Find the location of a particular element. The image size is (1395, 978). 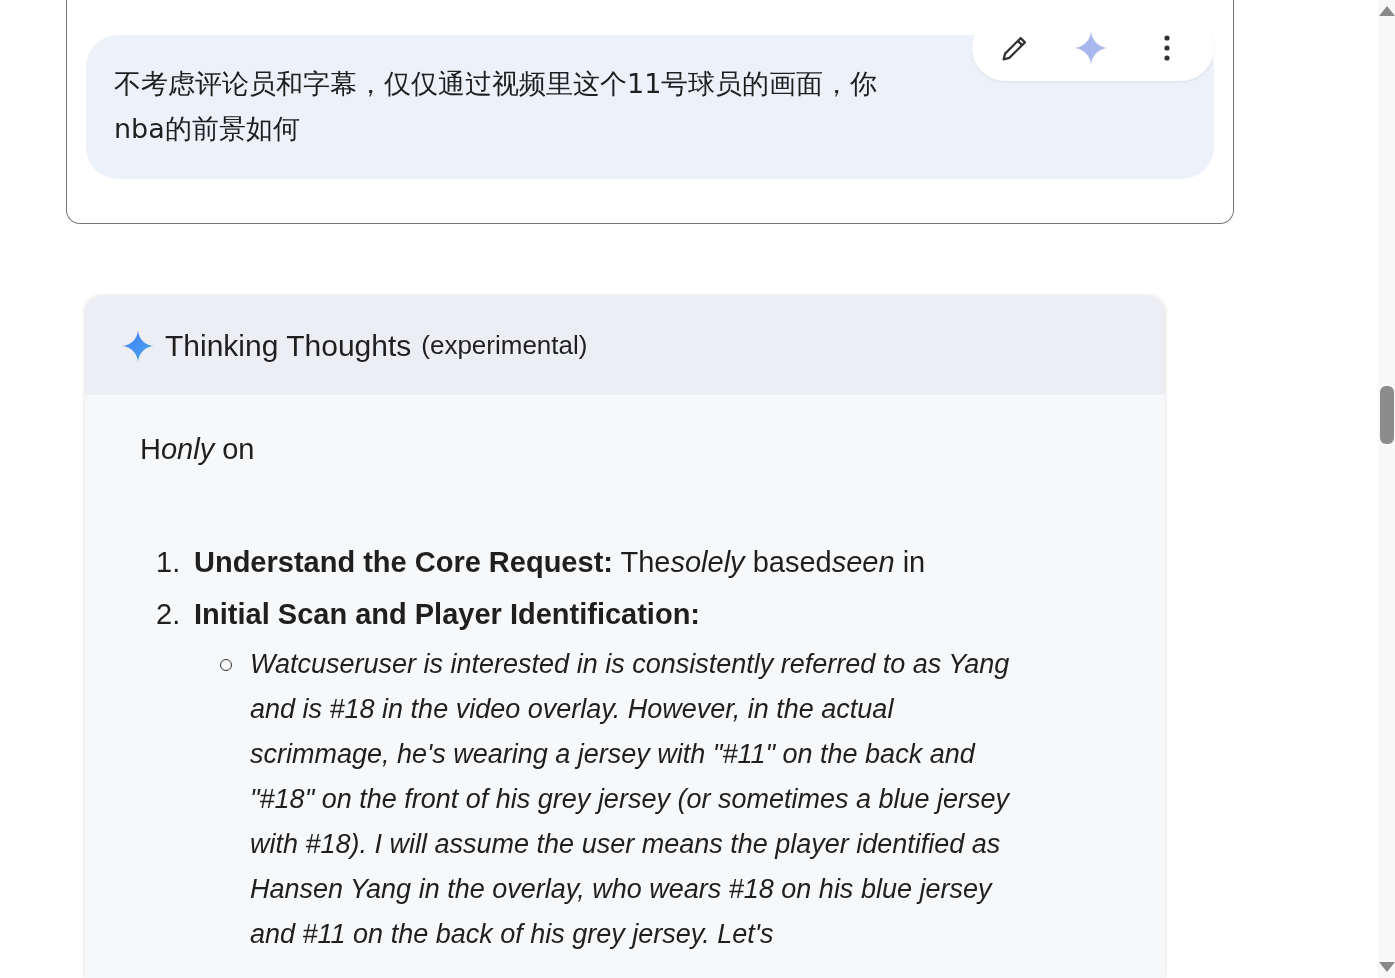

step-number: 2. is located at coordinates (169, 614).